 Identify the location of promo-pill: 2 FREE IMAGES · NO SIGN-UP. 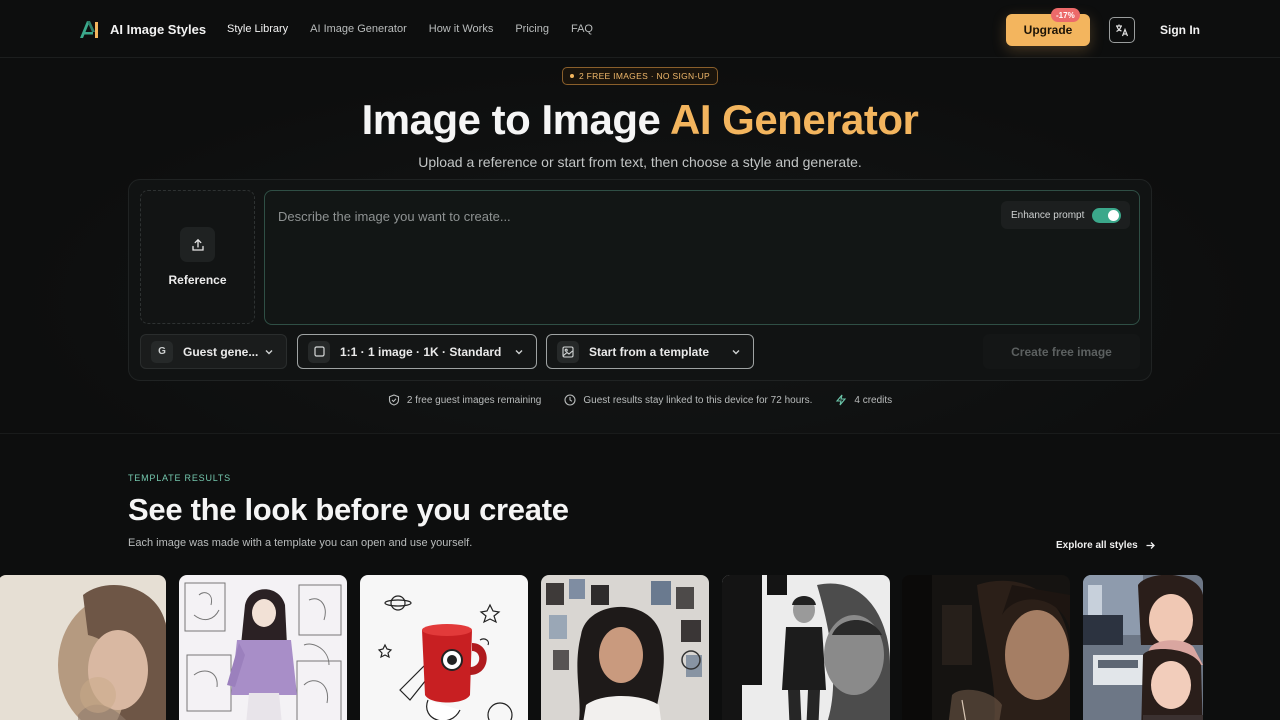
(640, 76).